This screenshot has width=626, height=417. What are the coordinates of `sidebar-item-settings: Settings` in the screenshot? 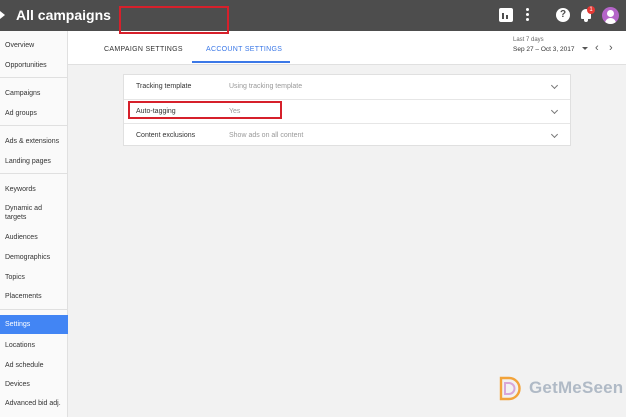 It's located at (34, 324).